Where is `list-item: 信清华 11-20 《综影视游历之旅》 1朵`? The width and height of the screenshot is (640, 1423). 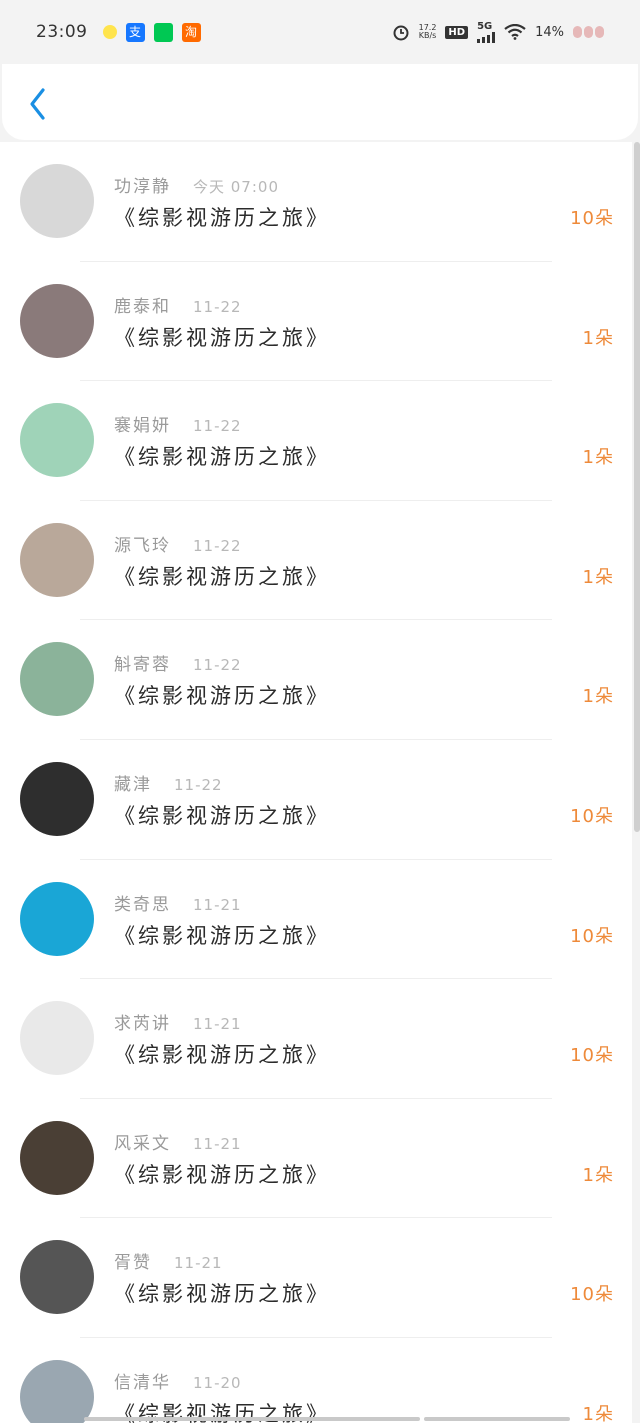 list-item: 信清华 11-20 《综影视游历之旅》 1朵 is located at coordinates (316, 1380).